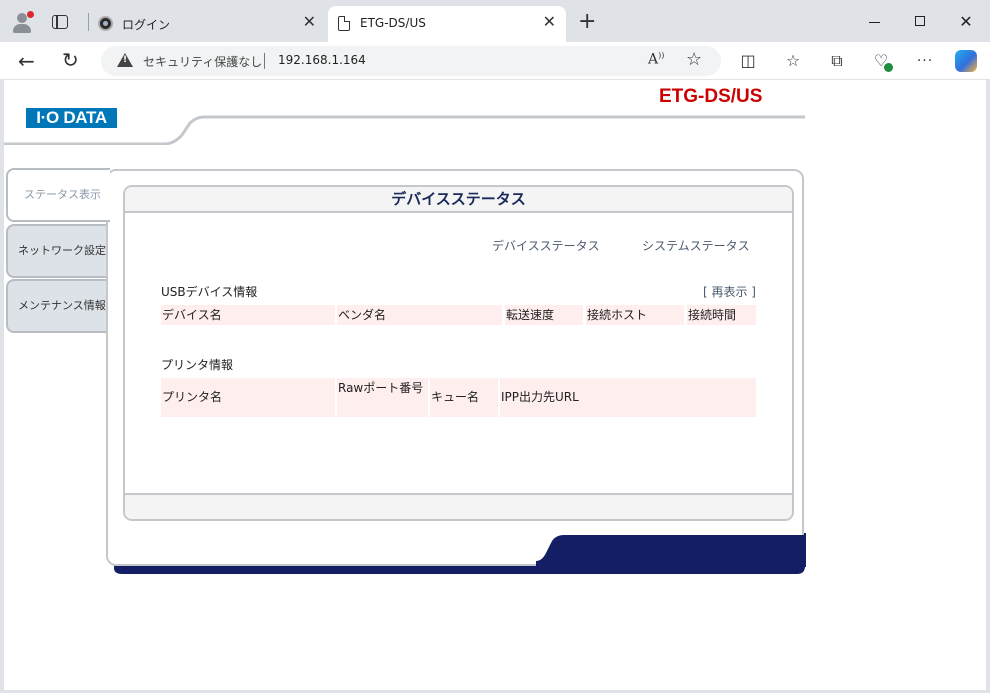 This screenshot has width=990, height=693. I want to click on usb-col-connected-host: 接続ホスト, so click(635, 315).